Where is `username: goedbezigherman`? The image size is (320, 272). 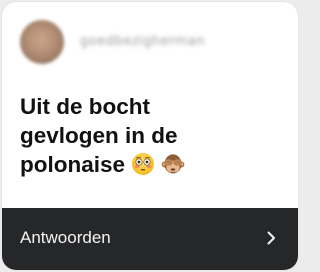
username: goedbezigherman is located at coordinates (143, 41).